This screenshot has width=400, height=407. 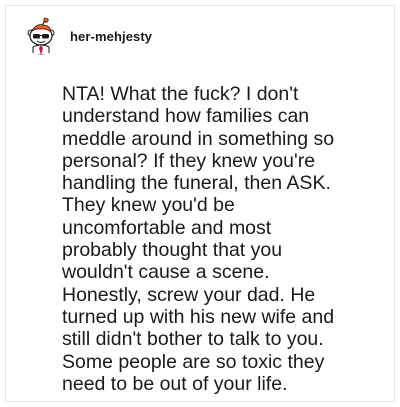 I want to click on comment-header: her-mehjesty, so click(x=87, y=36).